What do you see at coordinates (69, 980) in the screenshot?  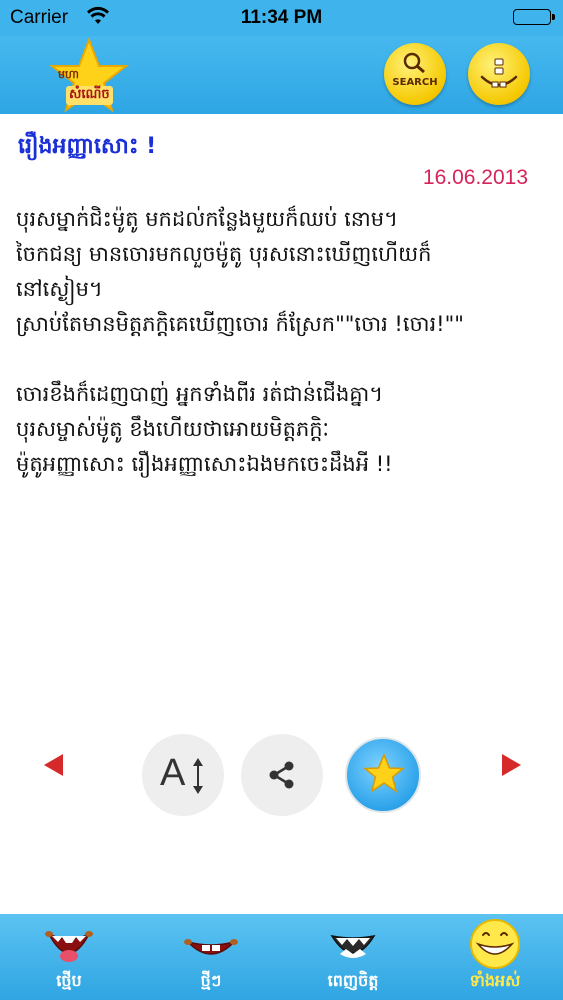 I see `tab-label: ថ្មើប` at bounding box center [69, 980].